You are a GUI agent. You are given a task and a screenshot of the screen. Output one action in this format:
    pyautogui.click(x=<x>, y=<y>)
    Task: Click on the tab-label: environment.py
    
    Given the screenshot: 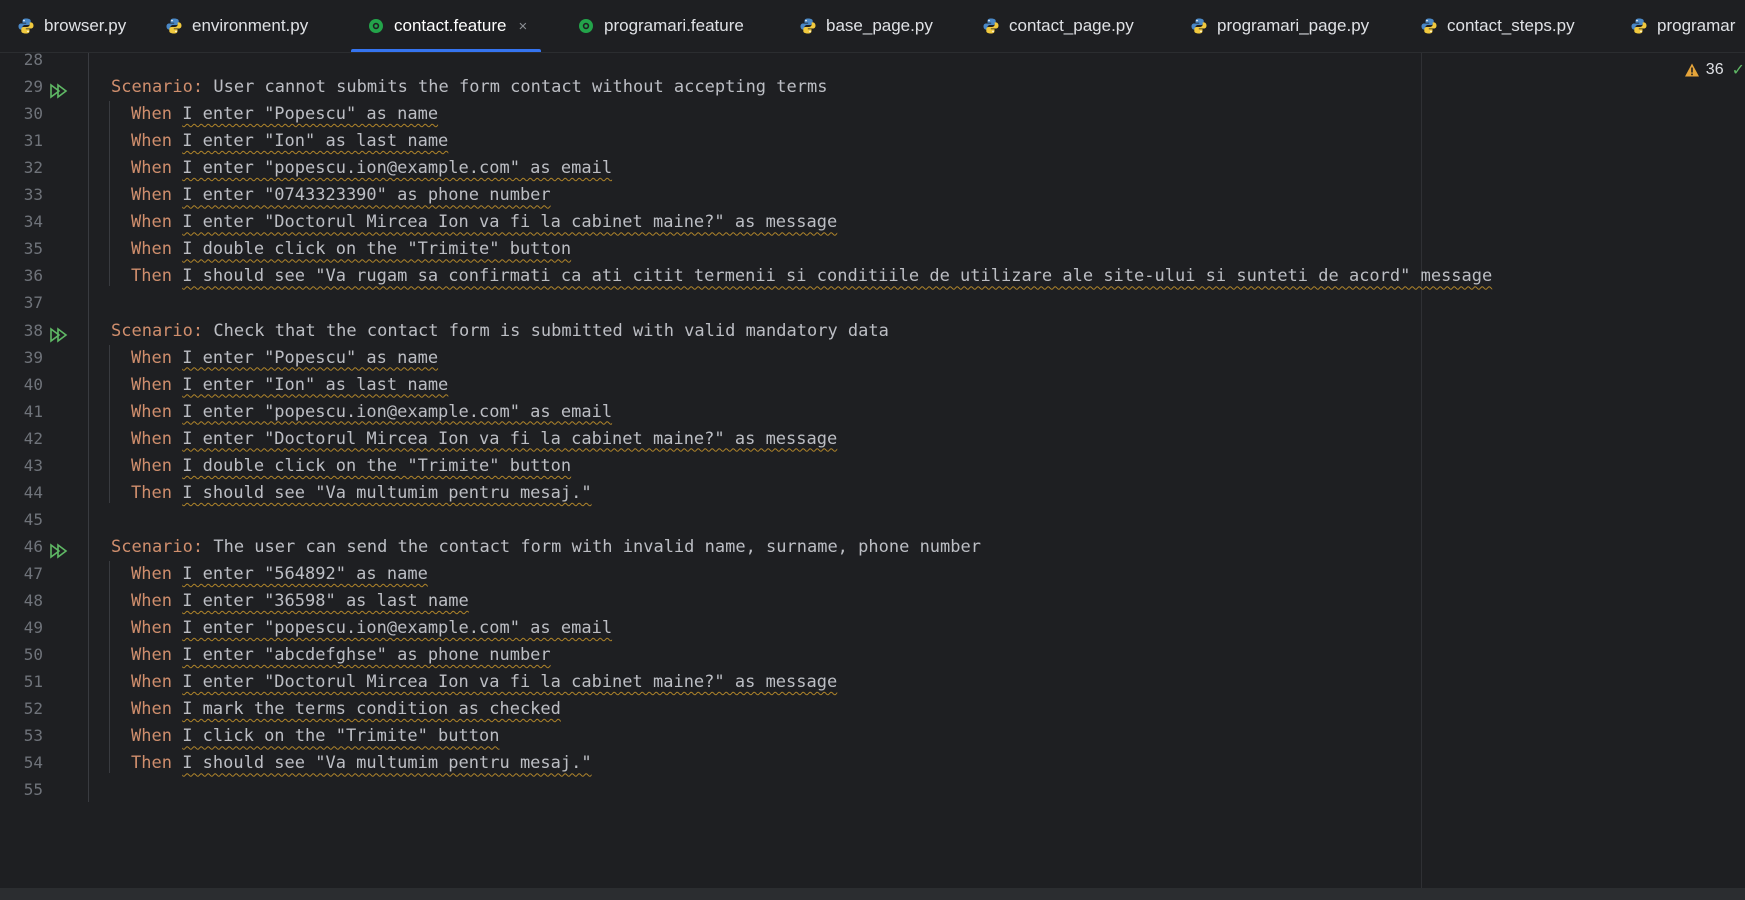 What is the action you would take?
    pyautogui.click(x=250, y=25)
    